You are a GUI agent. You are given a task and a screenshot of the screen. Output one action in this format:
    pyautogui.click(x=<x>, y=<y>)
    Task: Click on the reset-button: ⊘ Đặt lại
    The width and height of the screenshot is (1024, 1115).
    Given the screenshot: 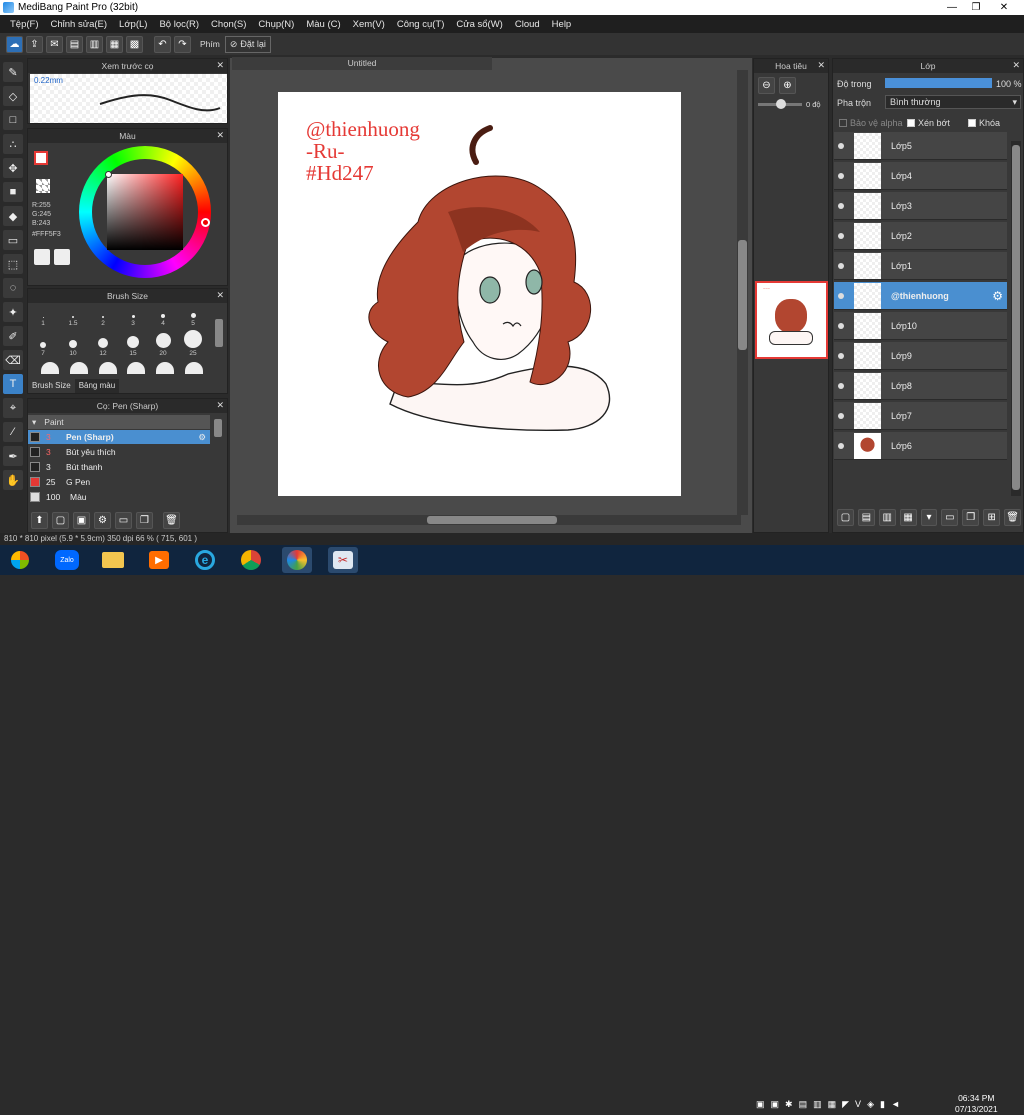 What is the action you would take?
    pyautogui.click(x=247, y=44)
    